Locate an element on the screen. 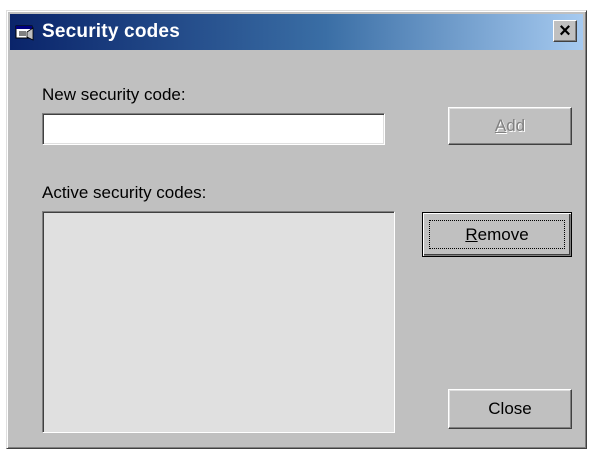  title-bar: Security codes × is located at coordinates (296, 32).